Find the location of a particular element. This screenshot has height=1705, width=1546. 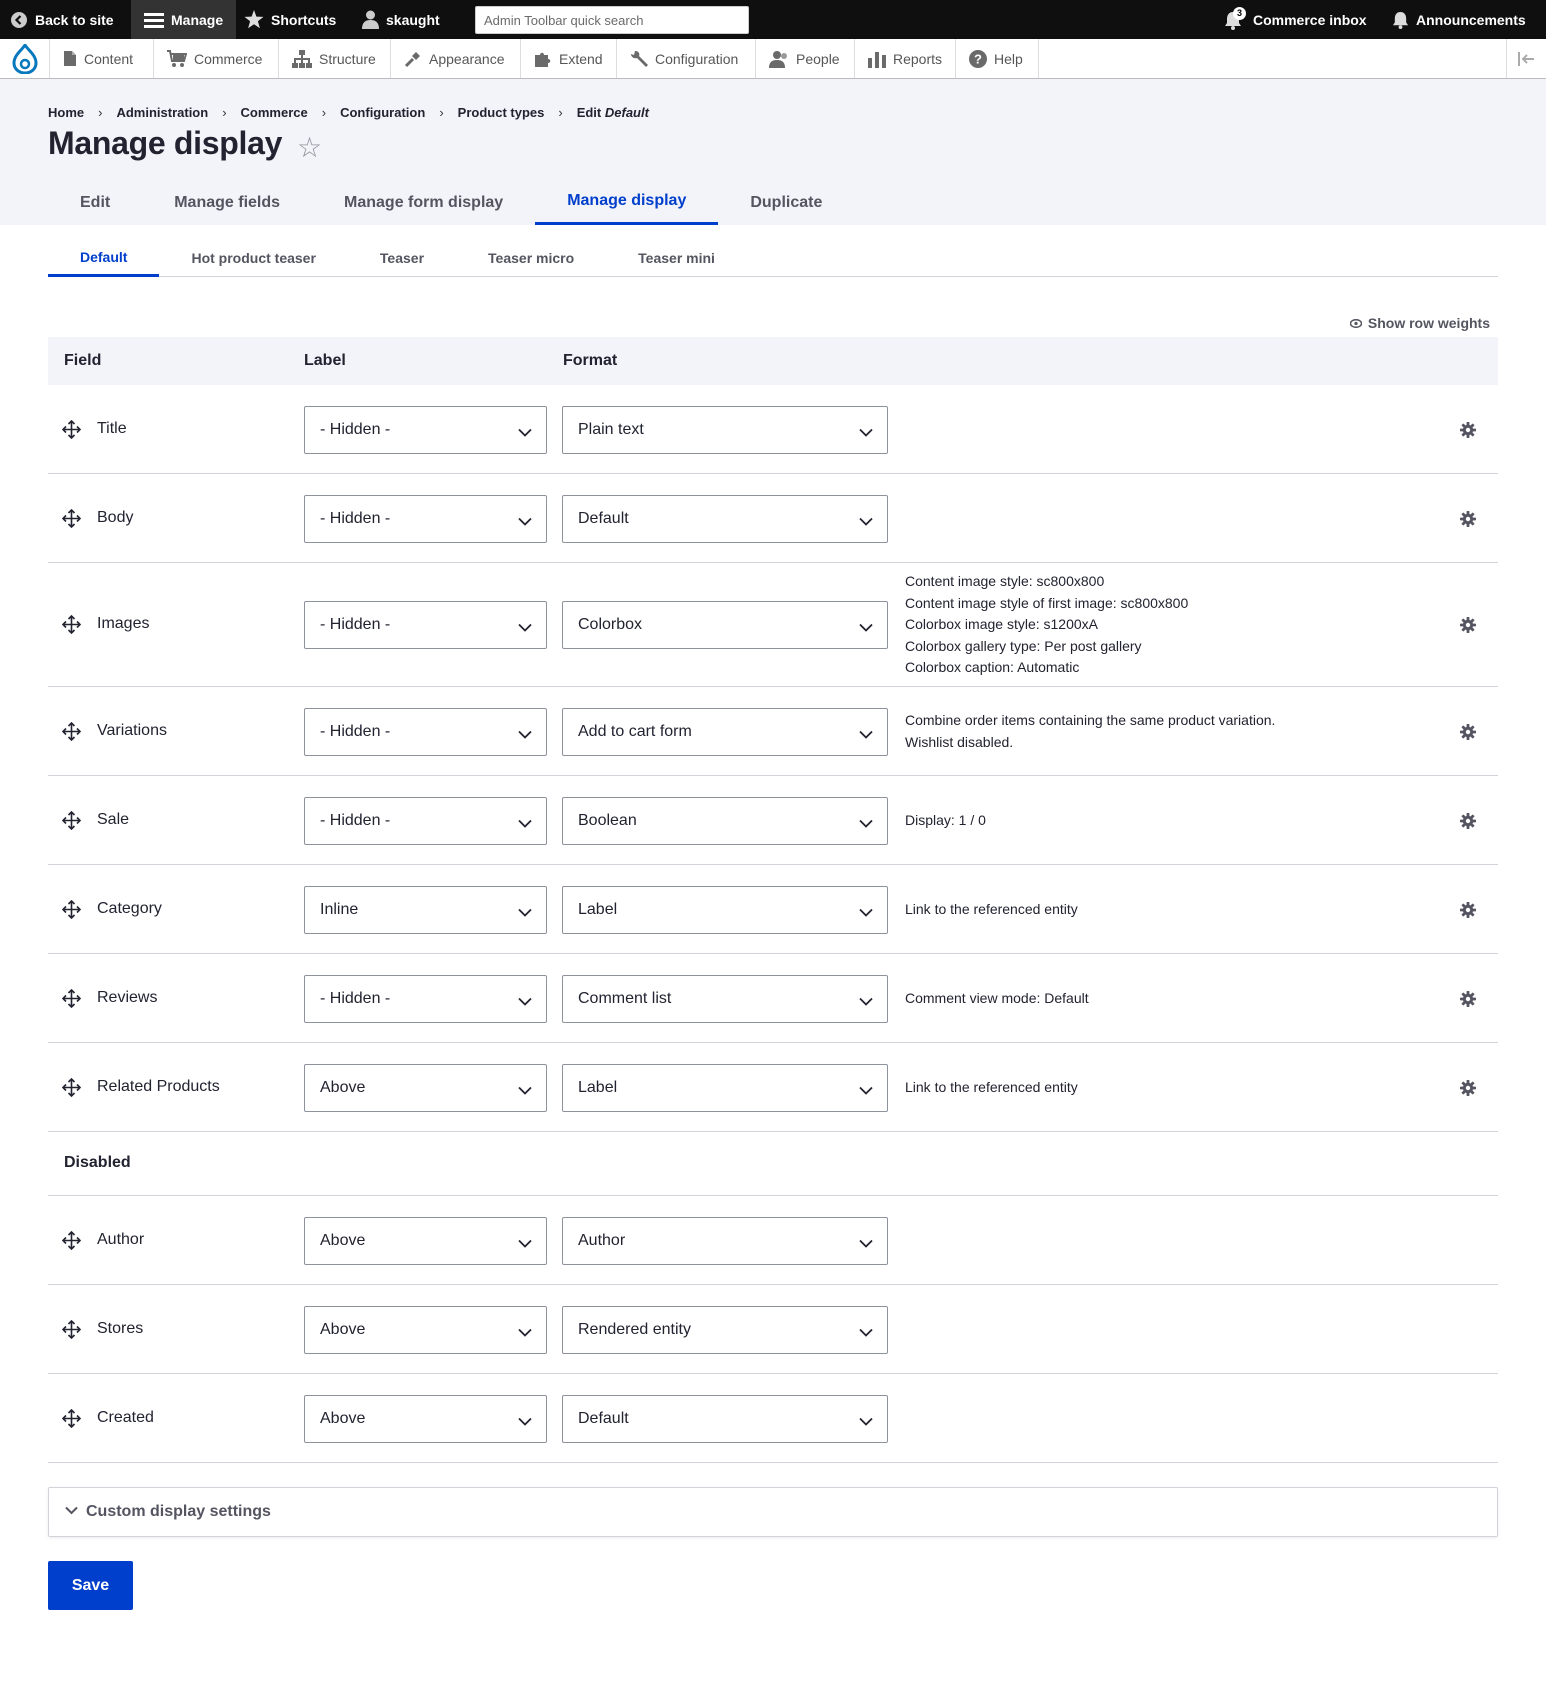

nav-item-commerce: Commerce is located at coordinates (216, 58).